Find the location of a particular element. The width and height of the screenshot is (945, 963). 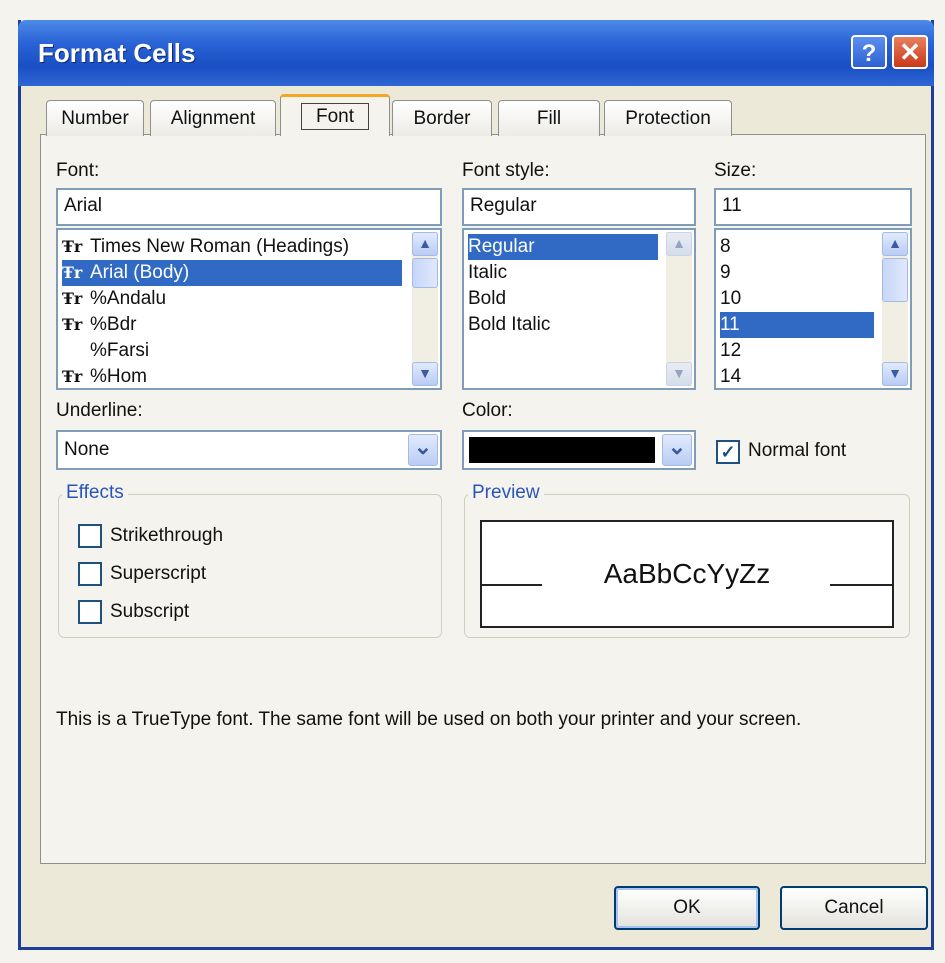

tab-border: Border is located at coordinates (442, 118).